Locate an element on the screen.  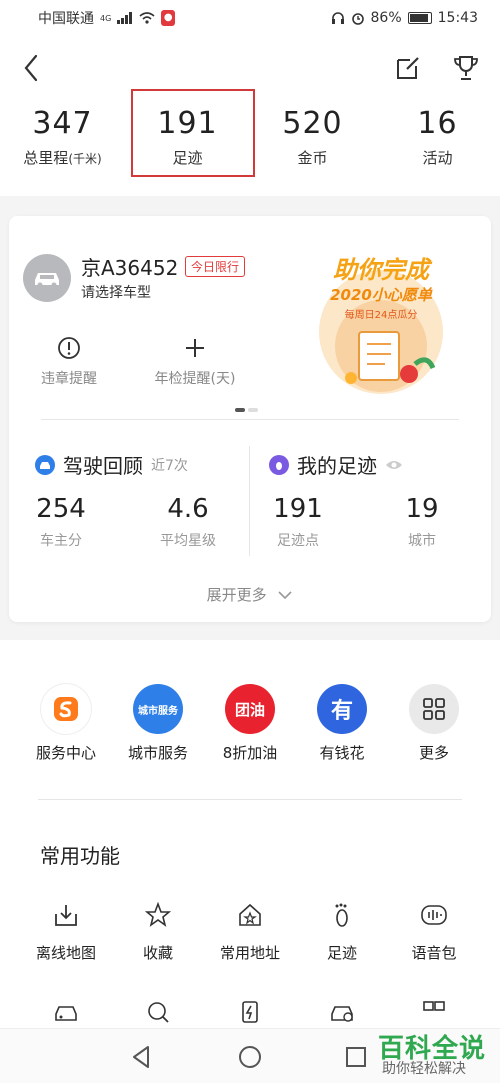
download-icon is located at coordinates (66, 915).